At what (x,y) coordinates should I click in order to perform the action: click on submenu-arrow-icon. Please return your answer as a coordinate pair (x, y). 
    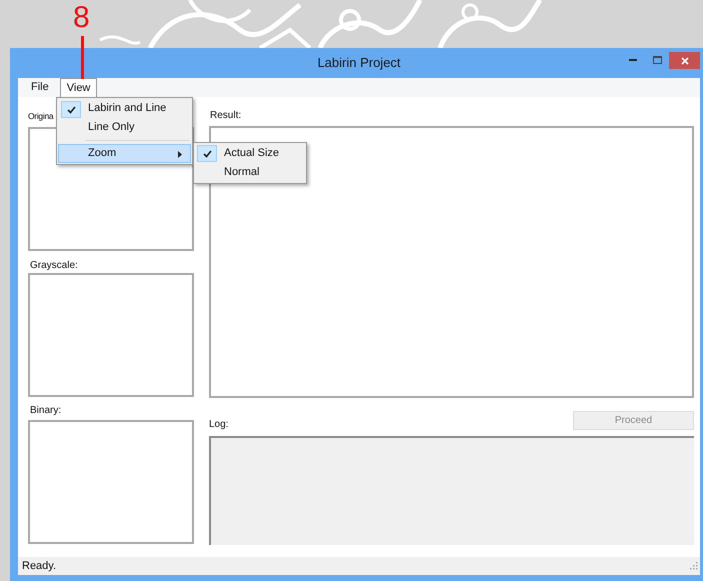
    Looking at the image, I should click on (180, 154).